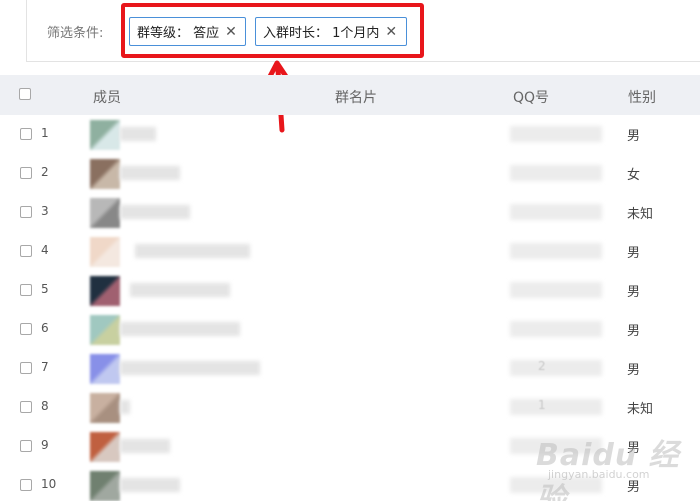 Image resolution: width=700 pixels, height=501 pixels. I want to click on table-row: 6男, so click(350, 329).